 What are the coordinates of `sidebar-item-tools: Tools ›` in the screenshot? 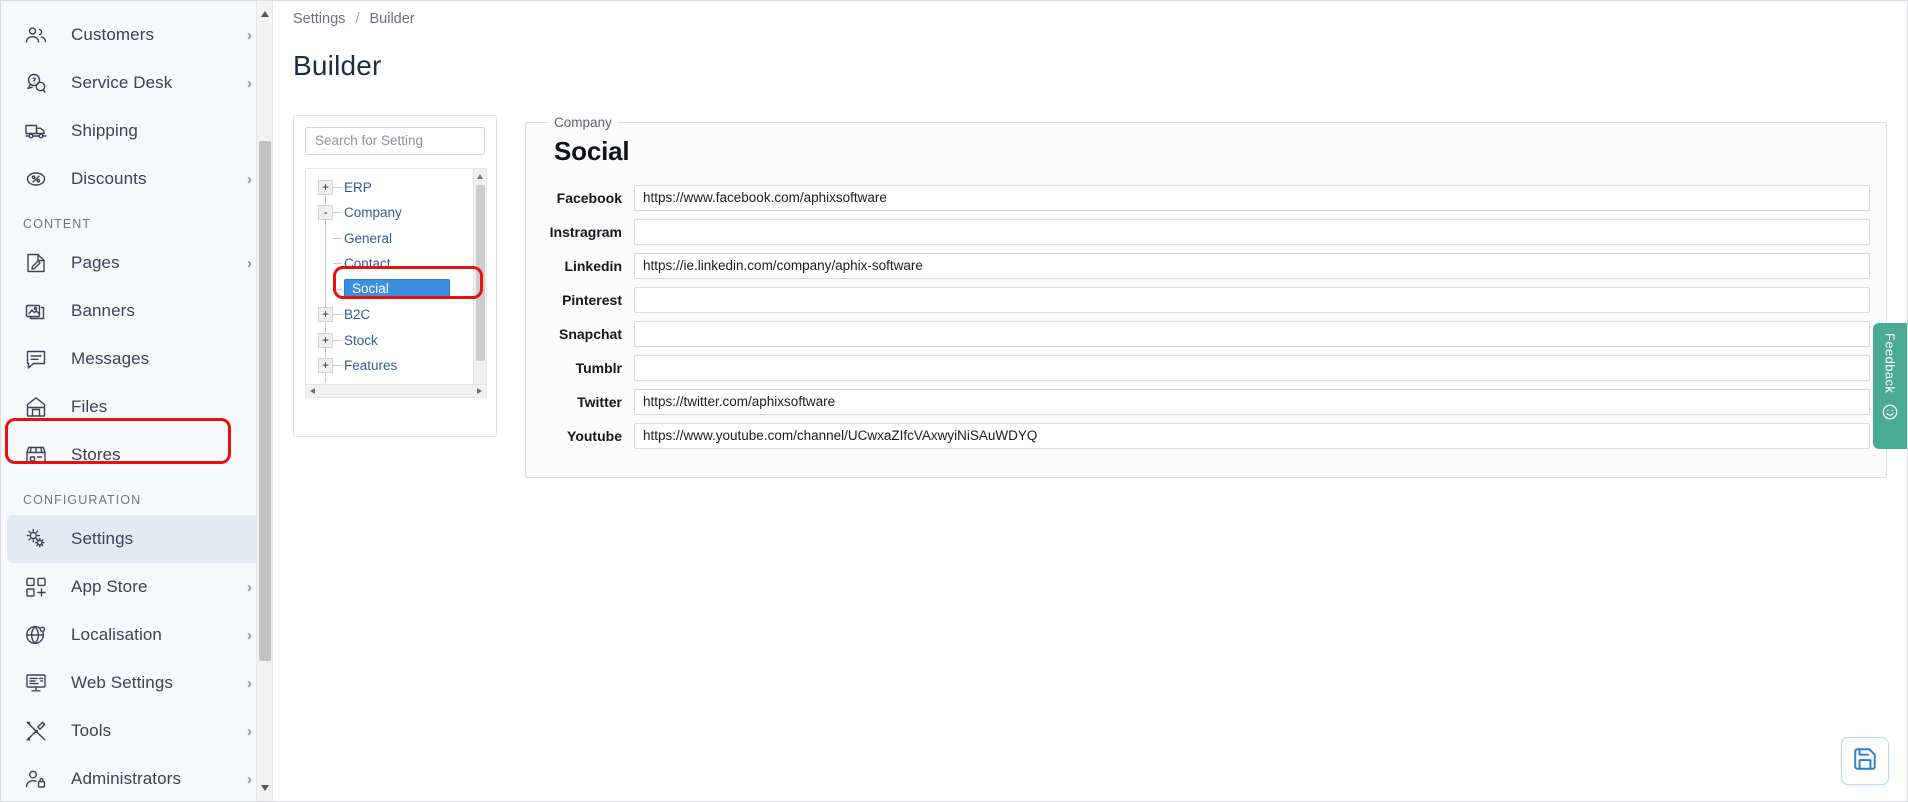 It's located at (136, 731).